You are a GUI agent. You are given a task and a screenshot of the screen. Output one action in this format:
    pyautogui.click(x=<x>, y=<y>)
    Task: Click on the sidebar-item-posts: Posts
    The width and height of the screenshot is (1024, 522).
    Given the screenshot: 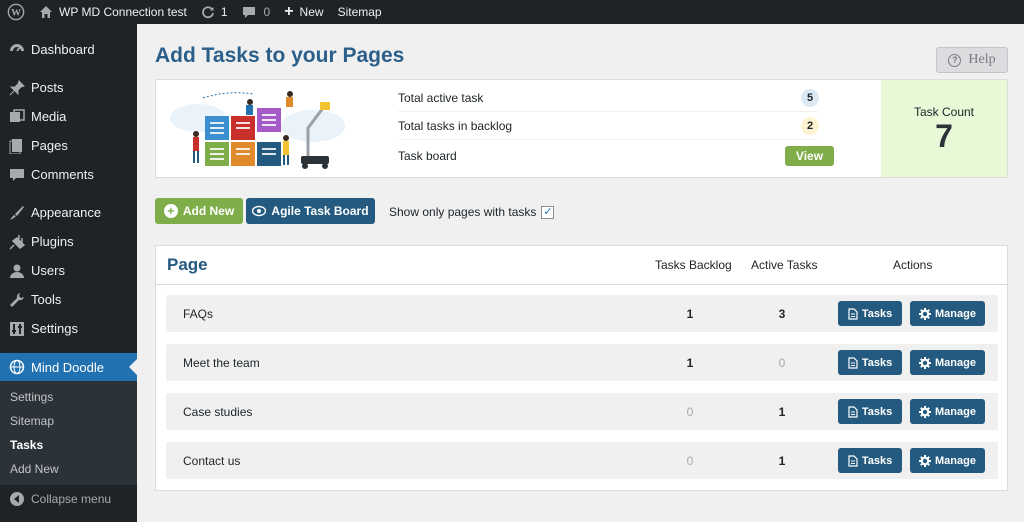 What is the action you would take?
    pyautogui.click(x=68, y=87)
    